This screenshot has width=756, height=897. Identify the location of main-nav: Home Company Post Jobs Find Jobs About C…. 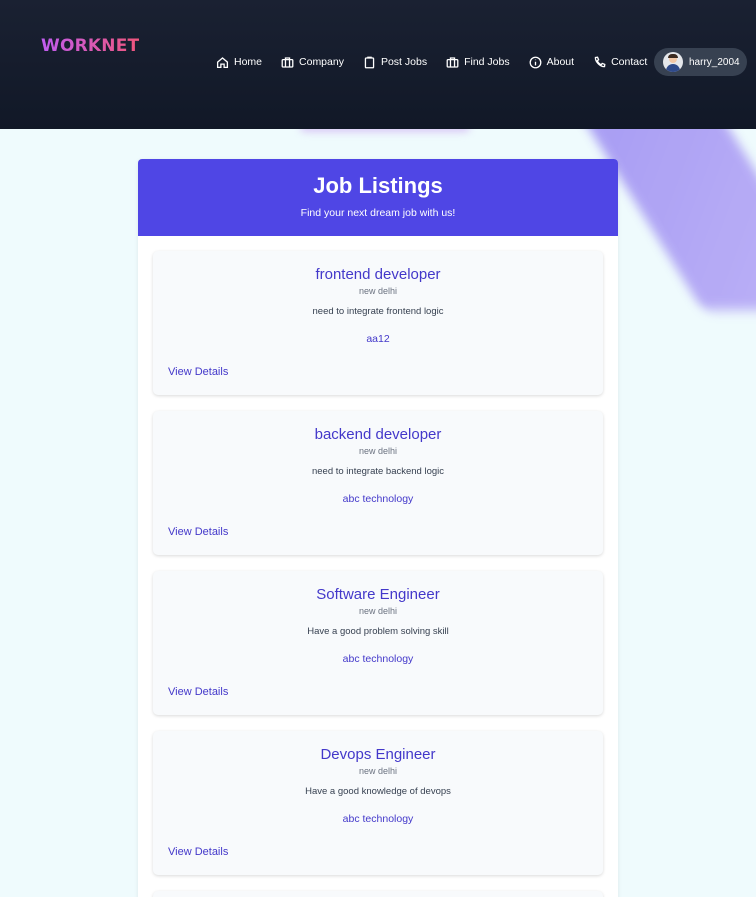
(441, 62).